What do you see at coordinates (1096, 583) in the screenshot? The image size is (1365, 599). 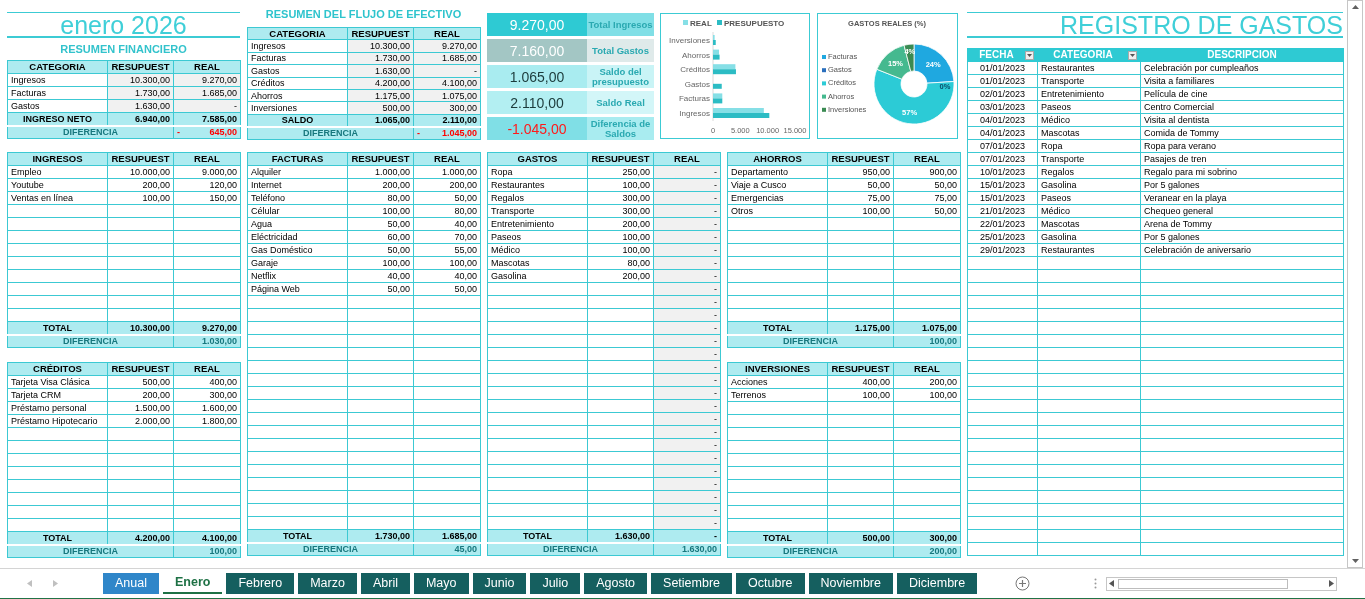 I see `more-icon` at bounding box center [1096, 583].